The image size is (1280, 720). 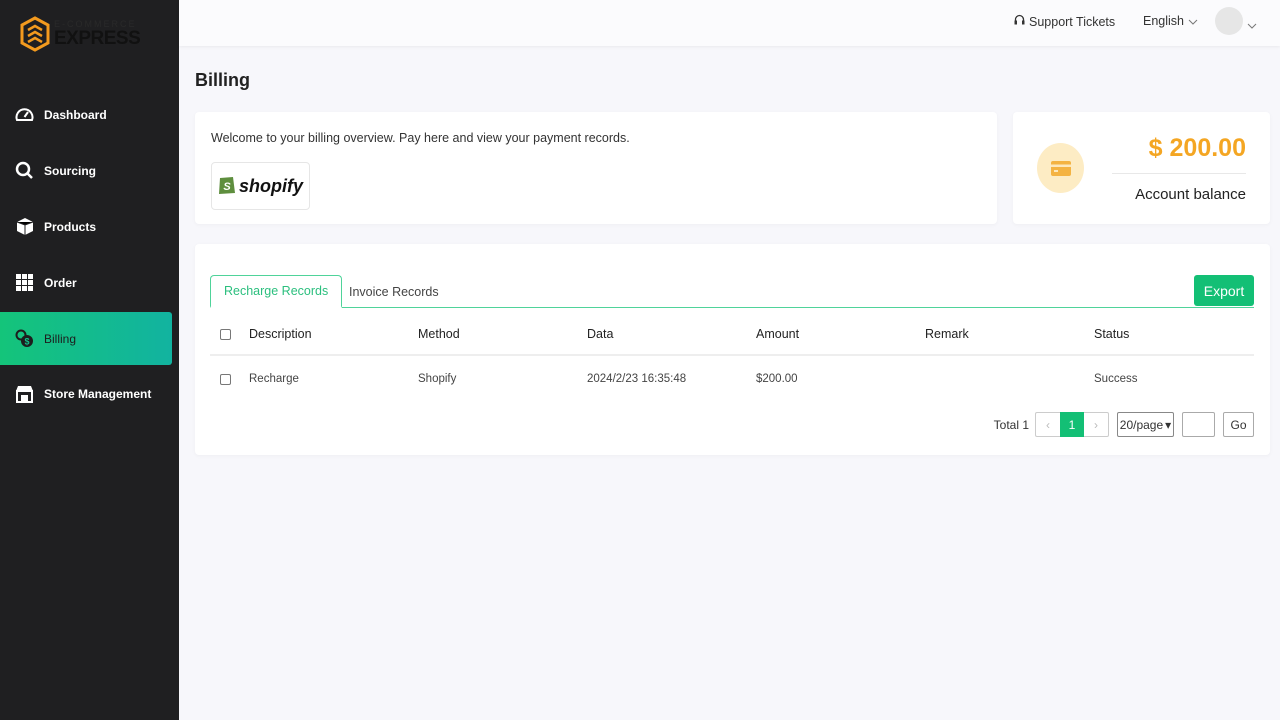 I want to click on row-checkbox, so click(x=225, y=379).